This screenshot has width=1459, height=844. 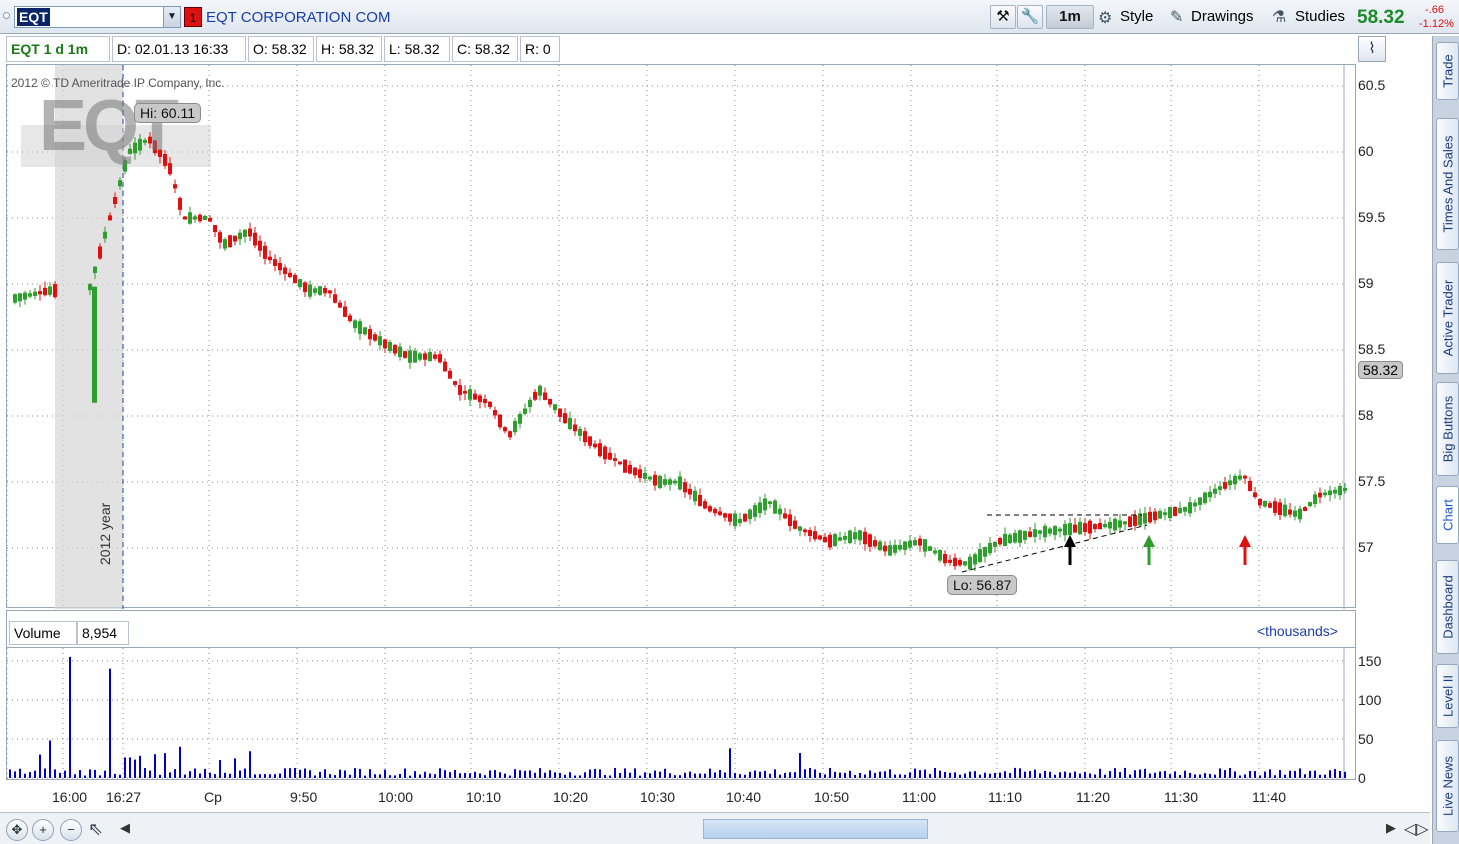 I want to click on wrench-icon: 🔧, so click(x=1030, y=17).